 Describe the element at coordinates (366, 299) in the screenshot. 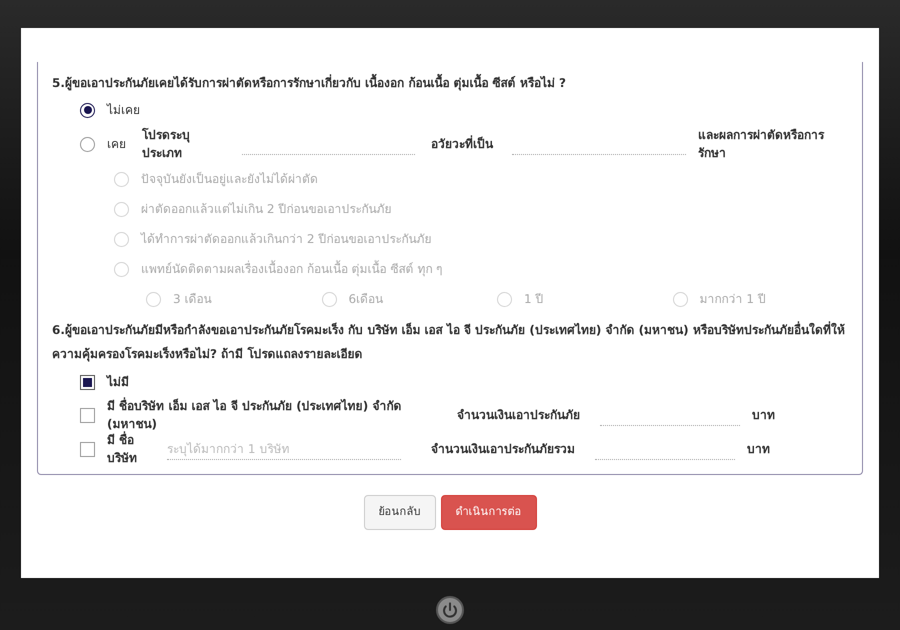

I see `option-label: 6เดือน` at that location.